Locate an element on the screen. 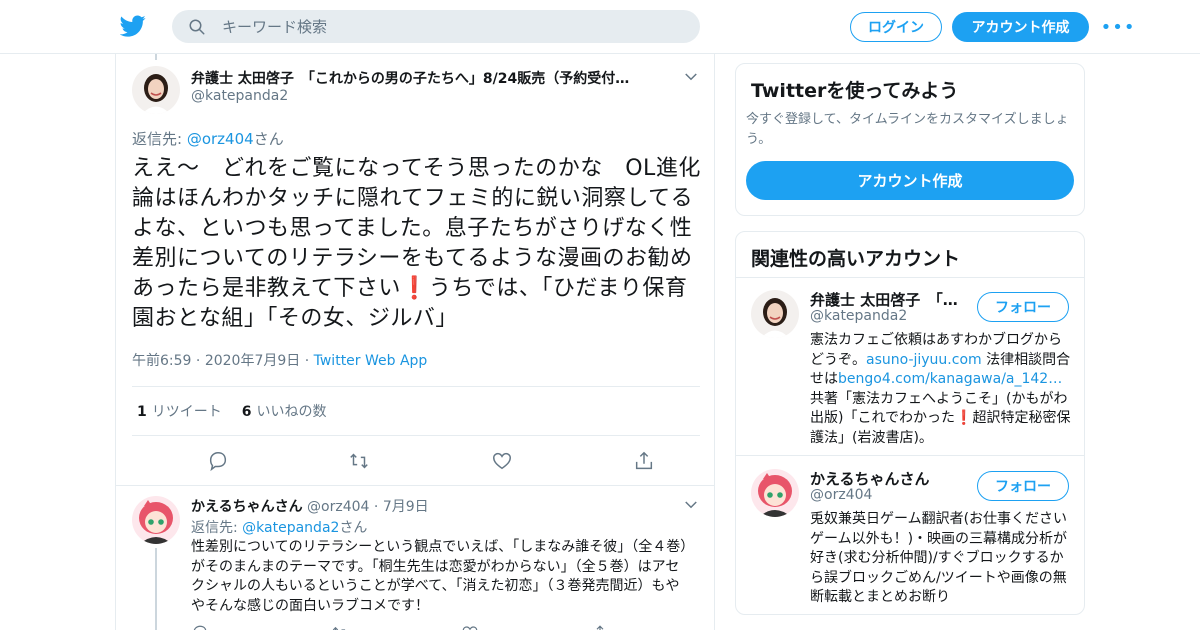 Image resolution: width=1200 pixels, height=630 pixels. top-navigation-bar: ログイン アカウント作成 ••• is located at coordinates (600, 27).